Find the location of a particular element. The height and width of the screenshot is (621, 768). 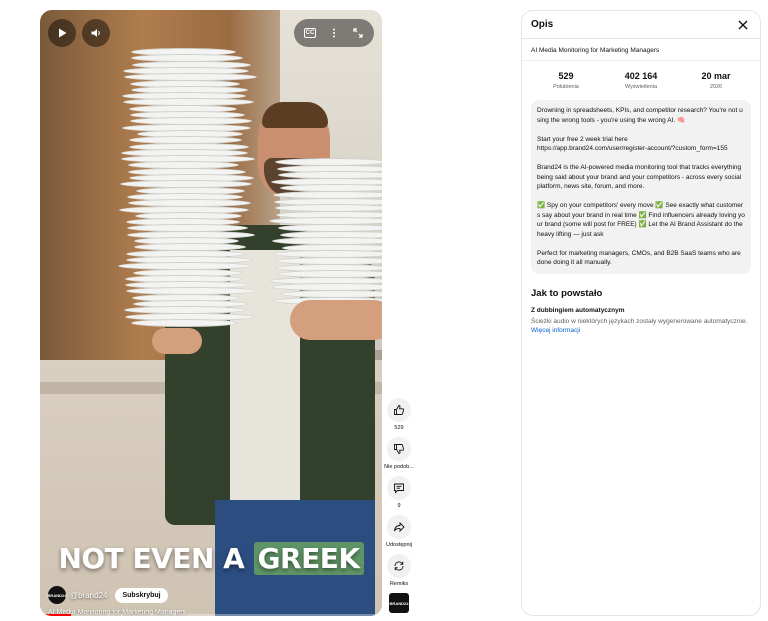

captions-icon: CC is located at coordinates (310, 33).